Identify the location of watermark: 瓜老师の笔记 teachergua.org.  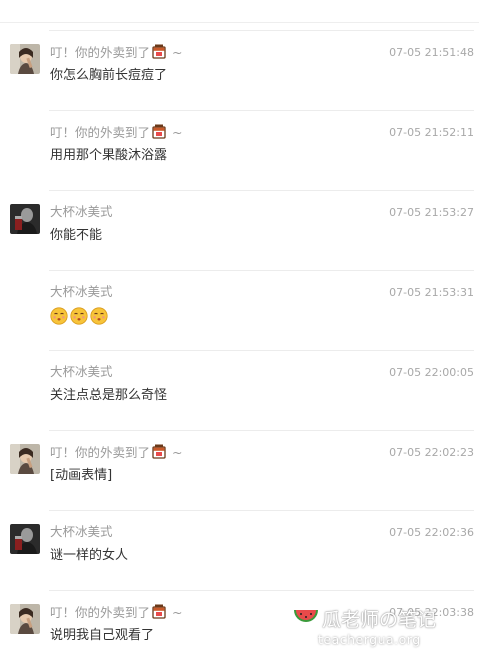
(382, 627).